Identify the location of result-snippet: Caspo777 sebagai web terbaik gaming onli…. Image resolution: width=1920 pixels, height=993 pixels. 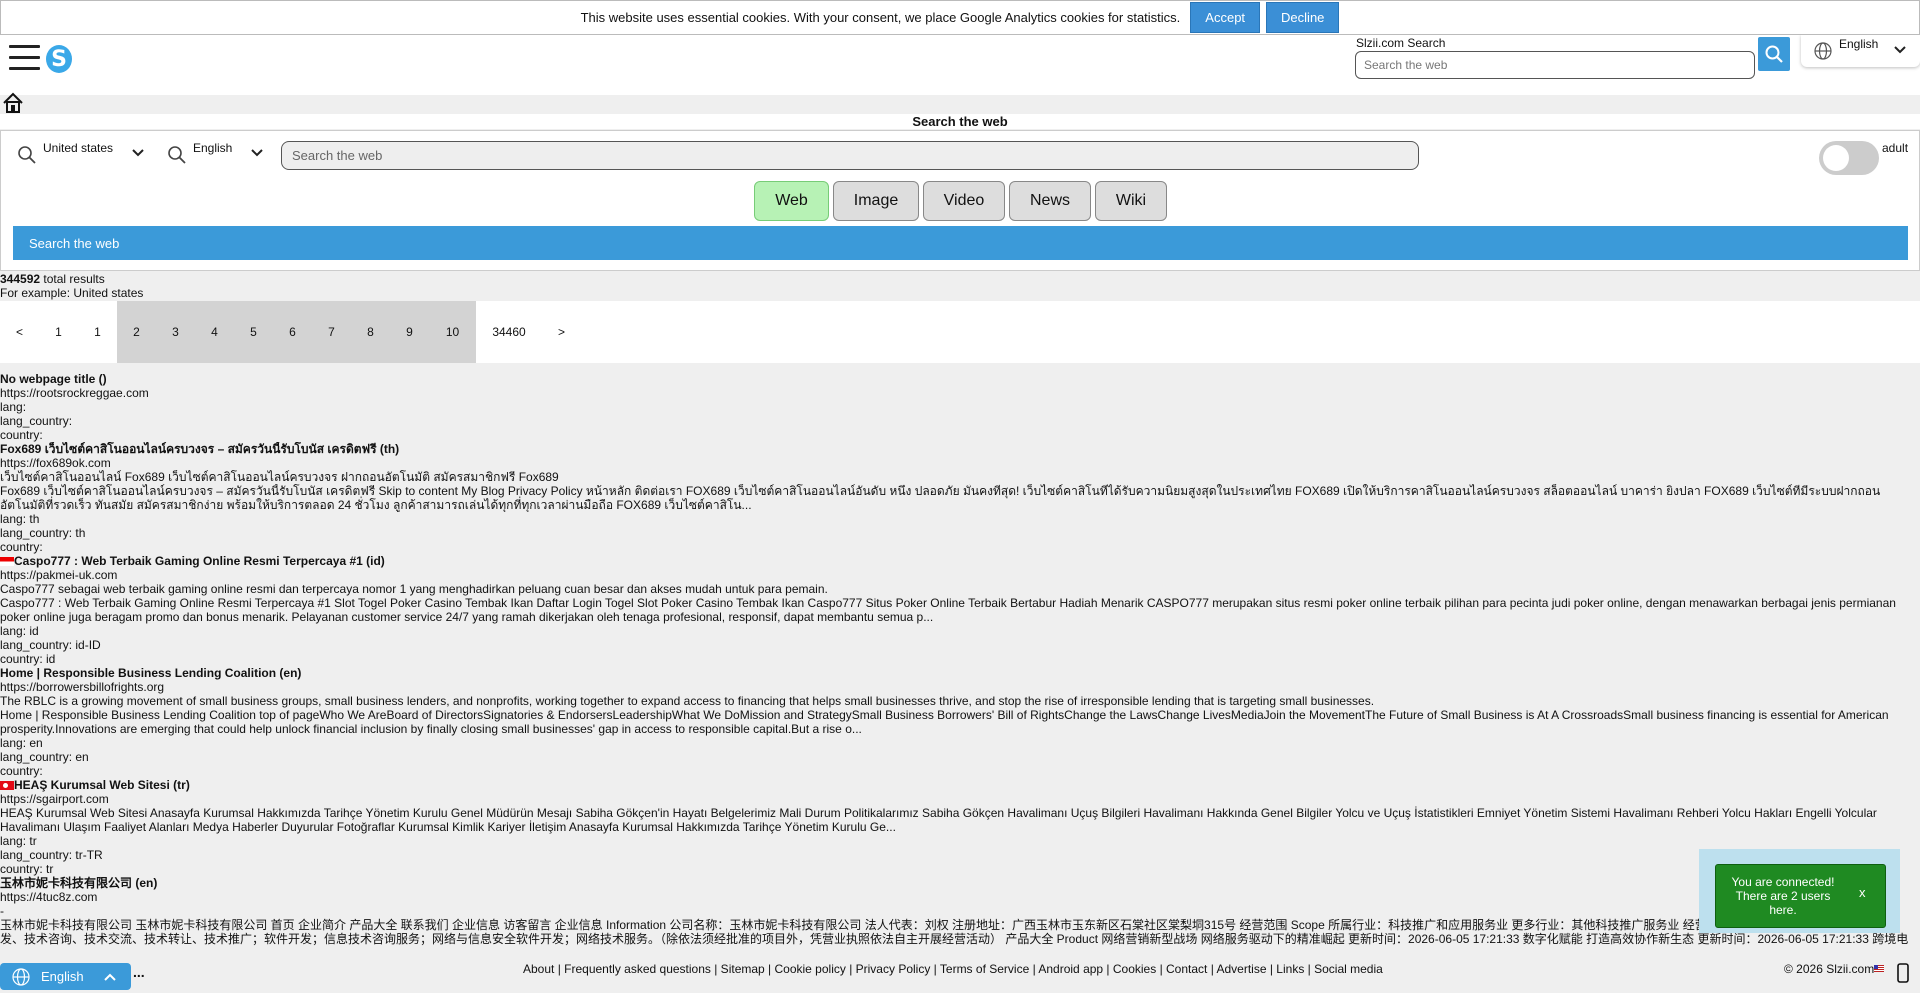
(414, 589).